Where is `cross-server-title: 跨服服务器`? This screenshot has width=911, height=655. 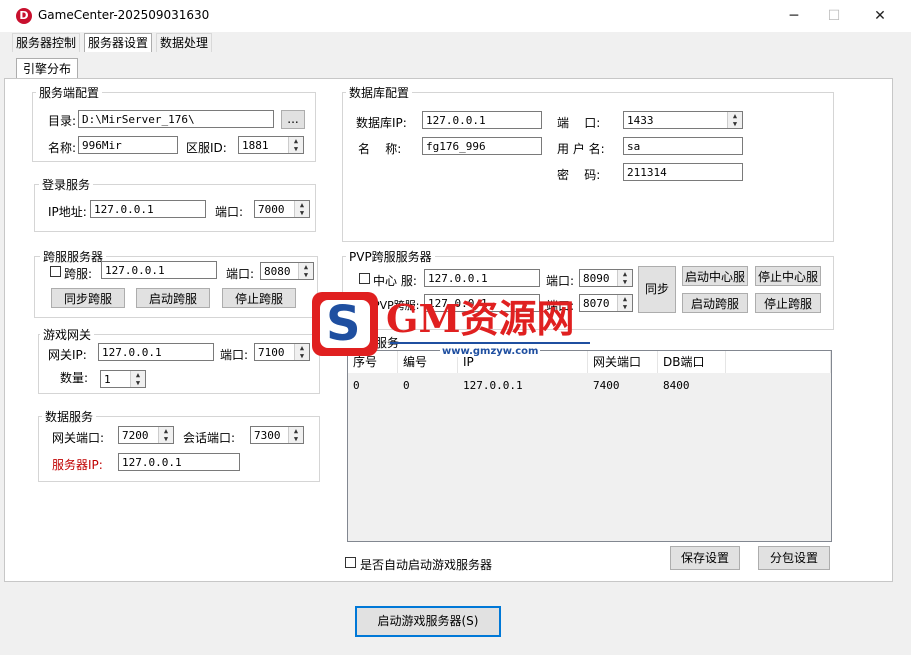 cross-server-title: 跨服服务器 is located at coordinates (73, 256).